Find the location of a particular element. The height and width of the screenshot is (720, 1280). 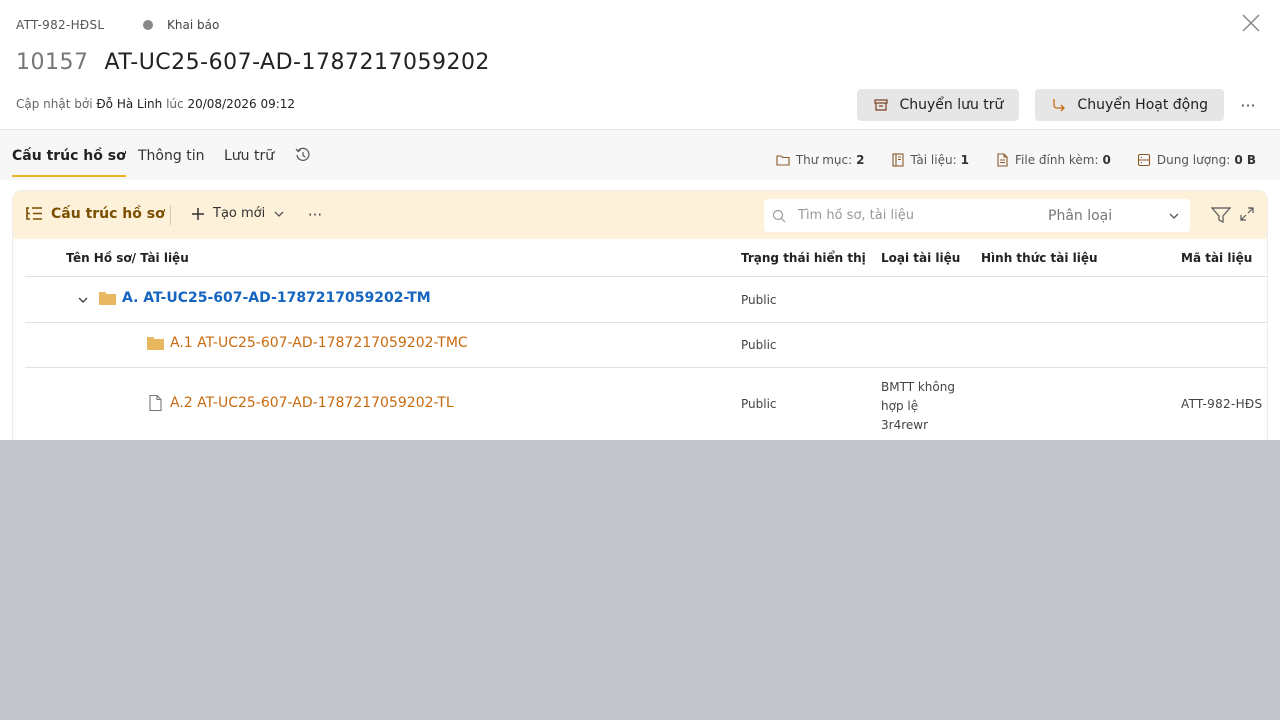

tree-list-icon is located at coordinates (34, 213).